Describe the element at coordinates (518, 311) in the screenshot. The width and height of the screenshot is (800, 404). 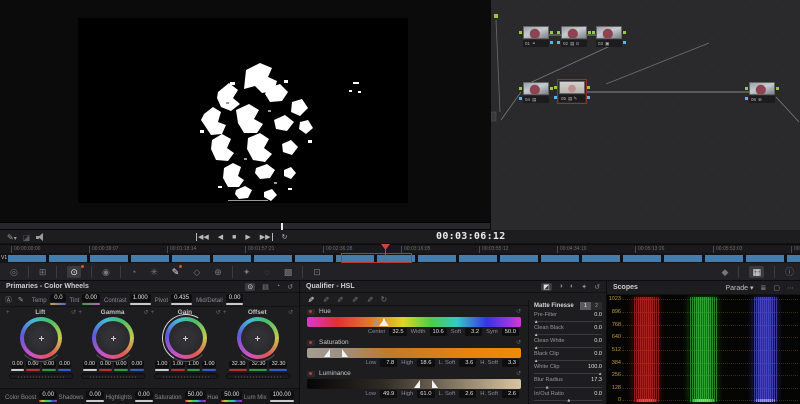
I see `hue-reset-icon: ↺` at that location.